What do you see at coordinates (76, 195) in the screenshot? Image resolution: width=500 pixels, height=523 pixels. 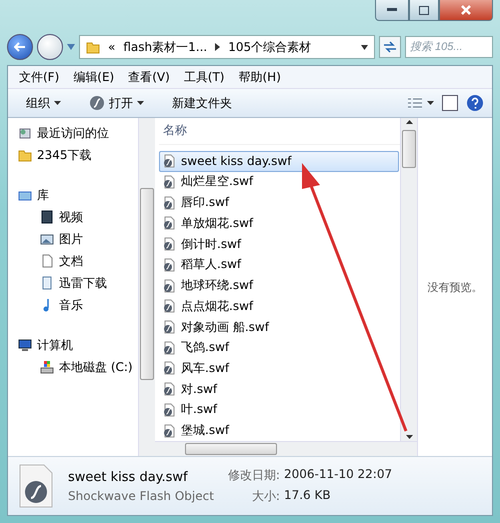 I see `nav-item: 库` at bounding box center [76, 195].